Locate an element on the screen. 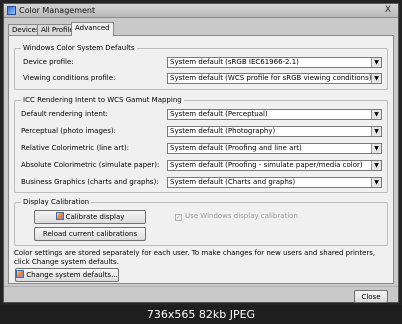 The image size is (402, 324). footer-divider is located at coordinates (201, 286).